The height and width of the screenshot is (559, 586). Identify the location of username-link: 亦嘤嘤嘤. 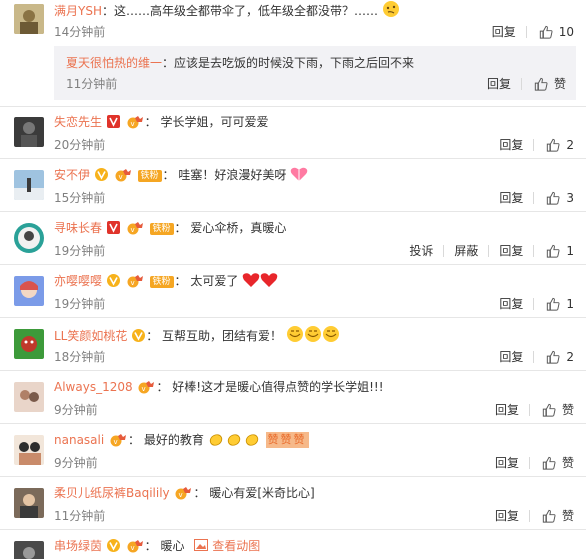
(78, 281).